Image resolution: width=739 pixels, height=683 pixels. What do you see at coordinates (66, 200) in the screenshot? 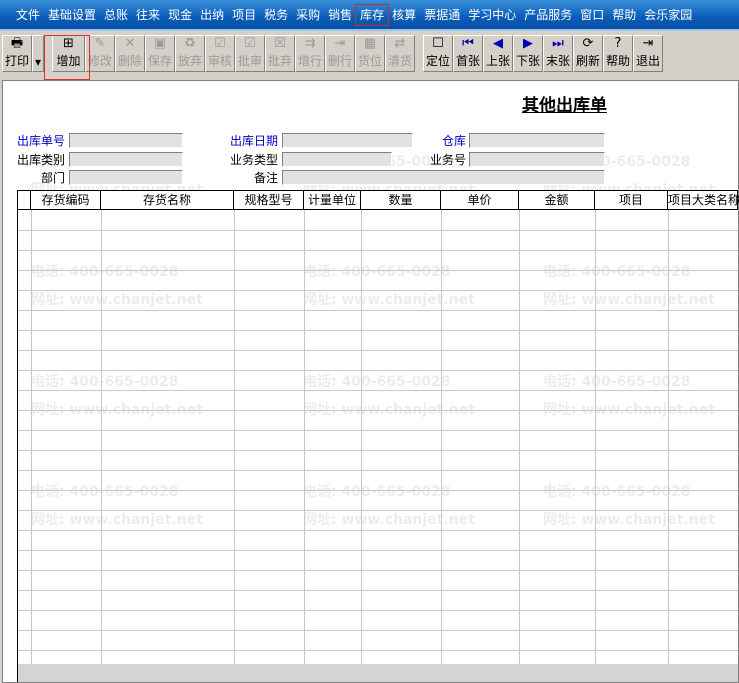
I see `column-header: 存货编码` at bounding box center [66, 200].